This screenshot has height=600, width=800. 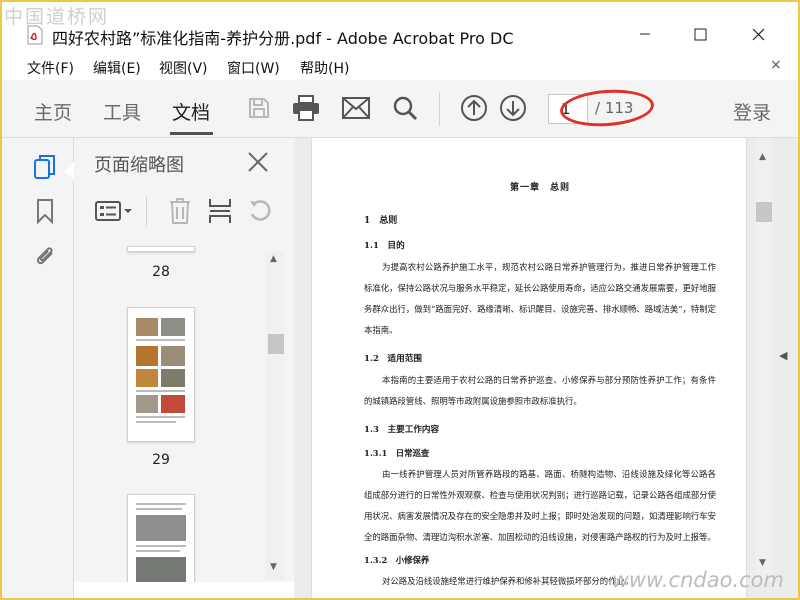 What do you see at coordinates (53, 111) in the screenshot?
I see `tab-home: 主页` at bounding box center [53, 111].